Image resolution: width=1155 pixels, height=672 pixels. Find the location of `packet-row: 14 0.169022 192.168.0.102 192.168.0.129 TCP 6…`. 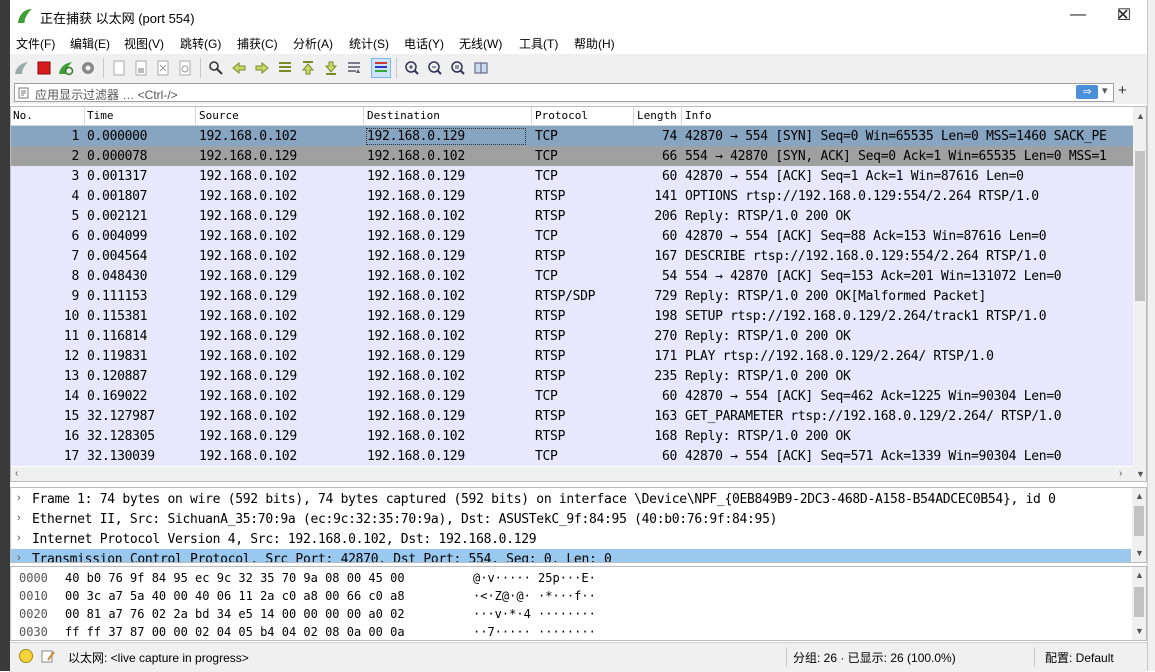

packet-row: 14 0.169022 192.168.0.102 192.168.0.129 TCP 6… is located at coordinates (572, 396).